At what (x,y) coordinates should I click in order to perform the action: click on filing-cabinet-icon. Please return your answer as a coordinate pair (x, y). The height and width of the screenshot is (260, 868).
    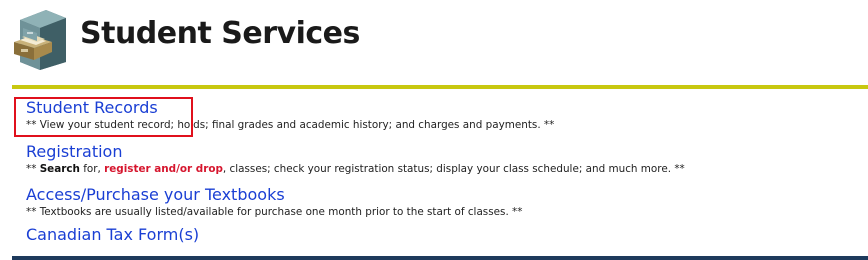
    Looking at the image, I should click on (40, 40).